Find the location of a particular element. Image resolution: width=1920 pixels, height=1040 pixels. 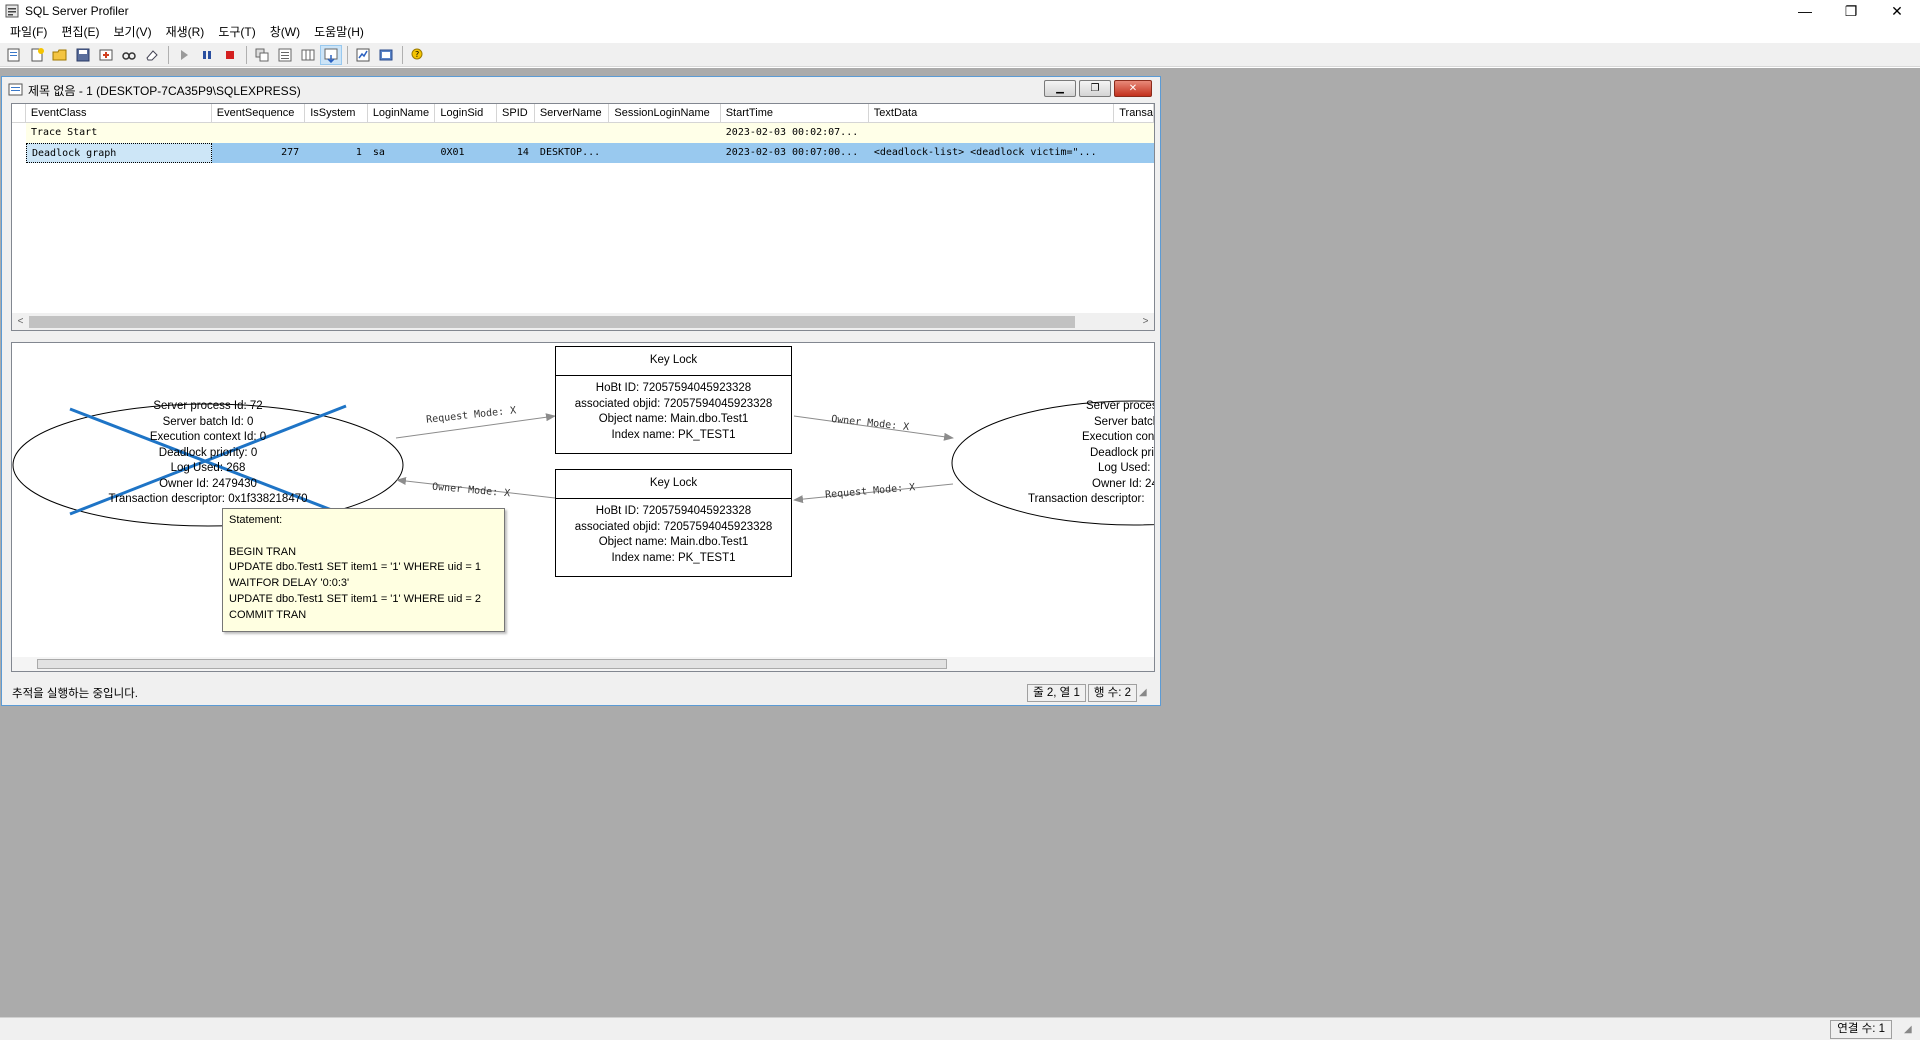

child-restore-button: ❐ is located at coordinates (1095, 88).